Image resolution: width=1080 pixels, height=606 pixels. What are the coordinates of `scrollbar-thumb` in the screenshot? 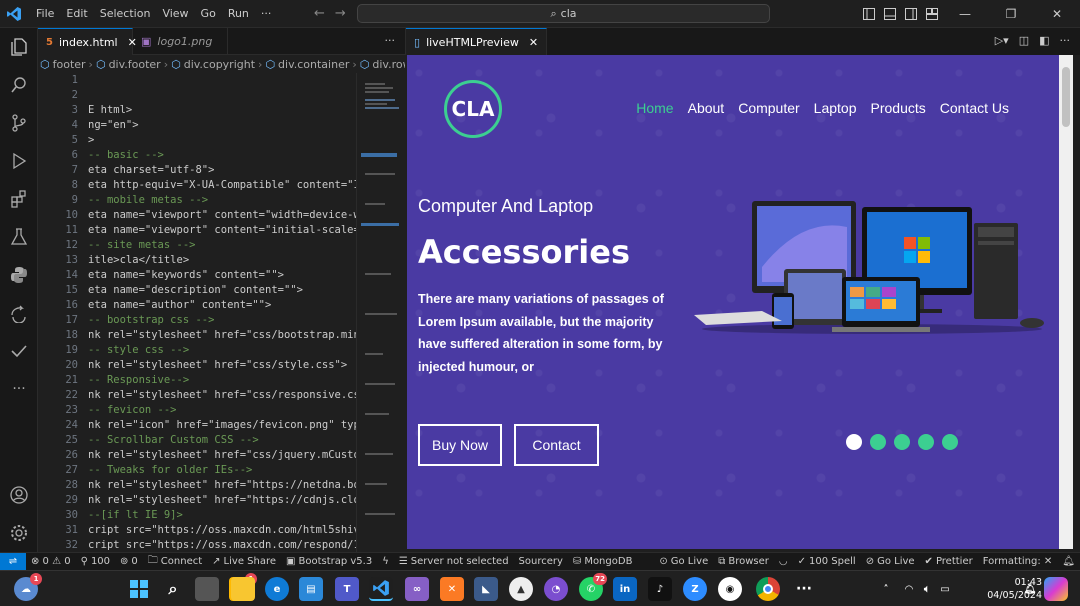 It's located at (1066, 97).